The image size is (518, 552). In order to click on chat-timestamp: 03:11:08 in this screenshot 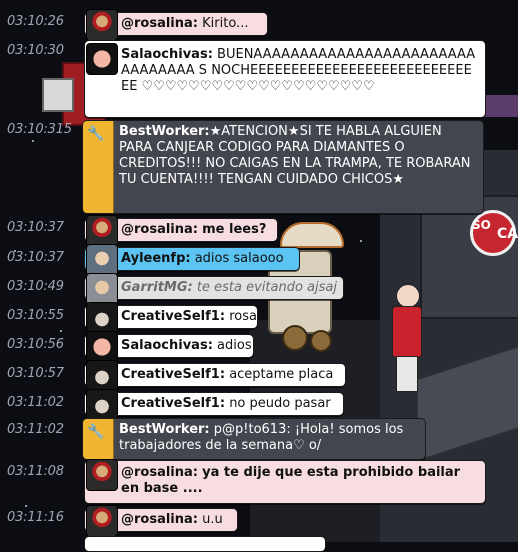, I will do `click(35, 471)`.